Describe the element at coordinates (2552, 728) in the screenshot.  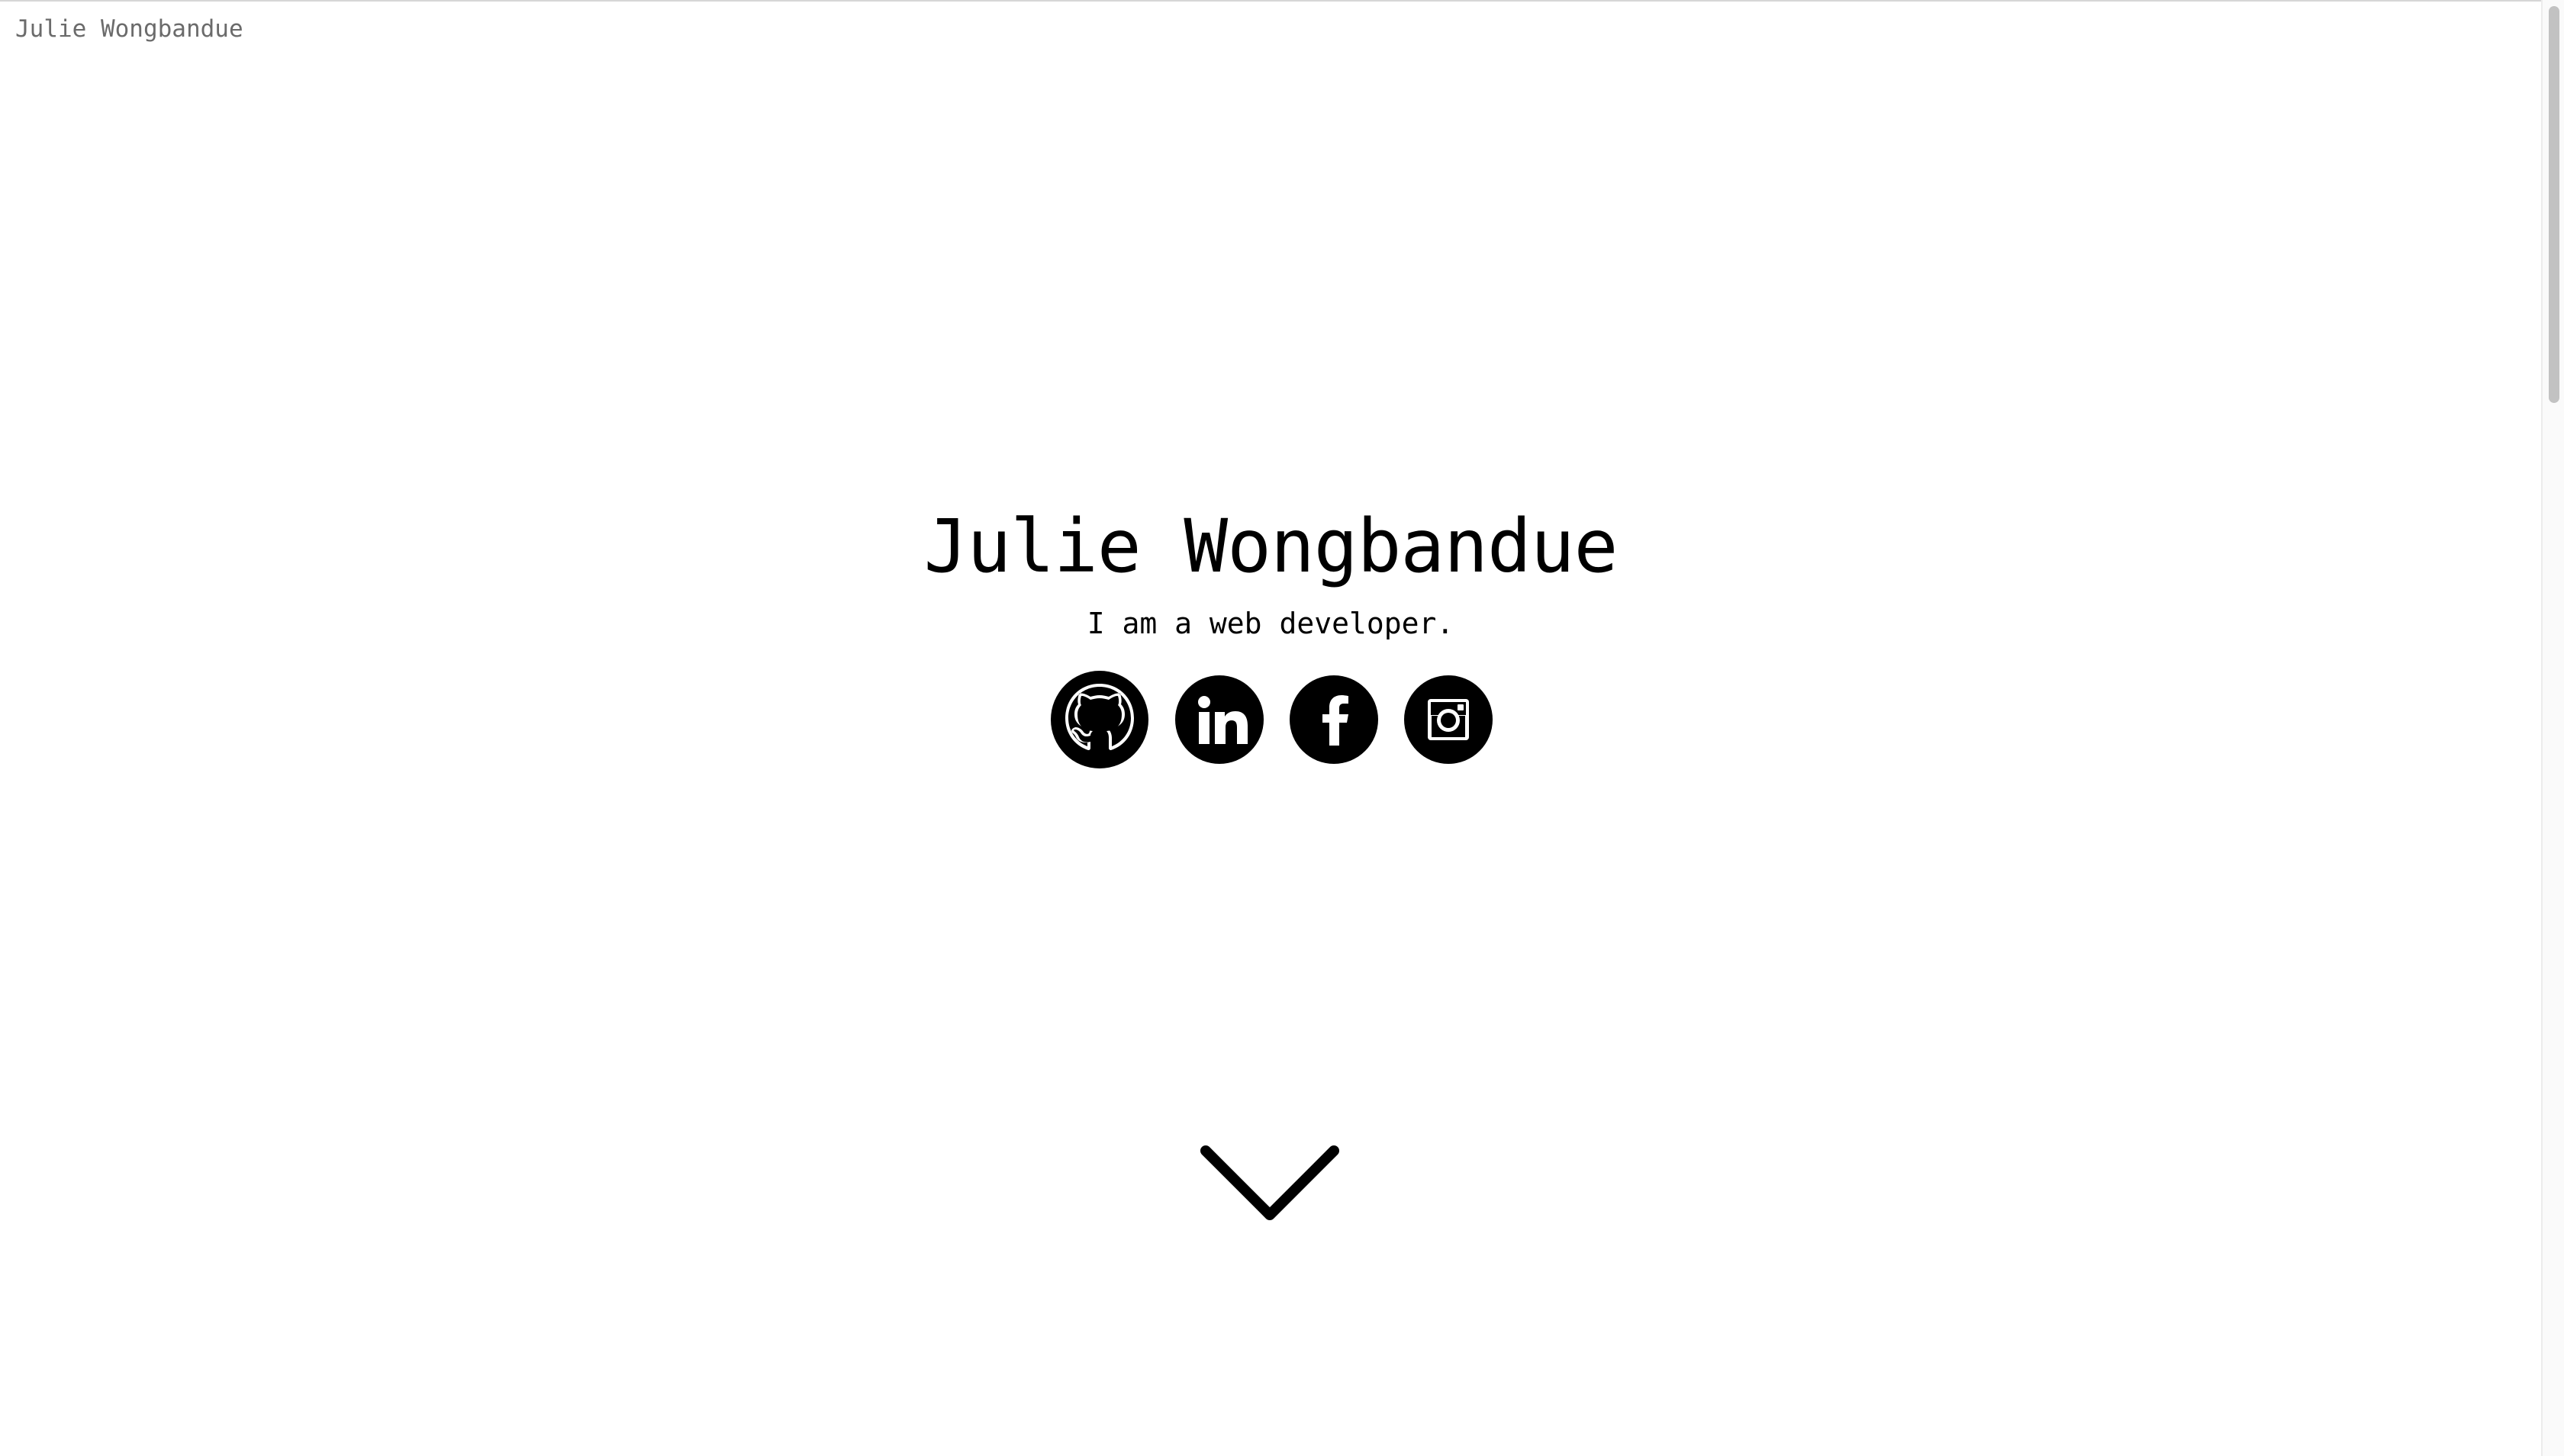
I see `vertical-scrollbar` at that location.